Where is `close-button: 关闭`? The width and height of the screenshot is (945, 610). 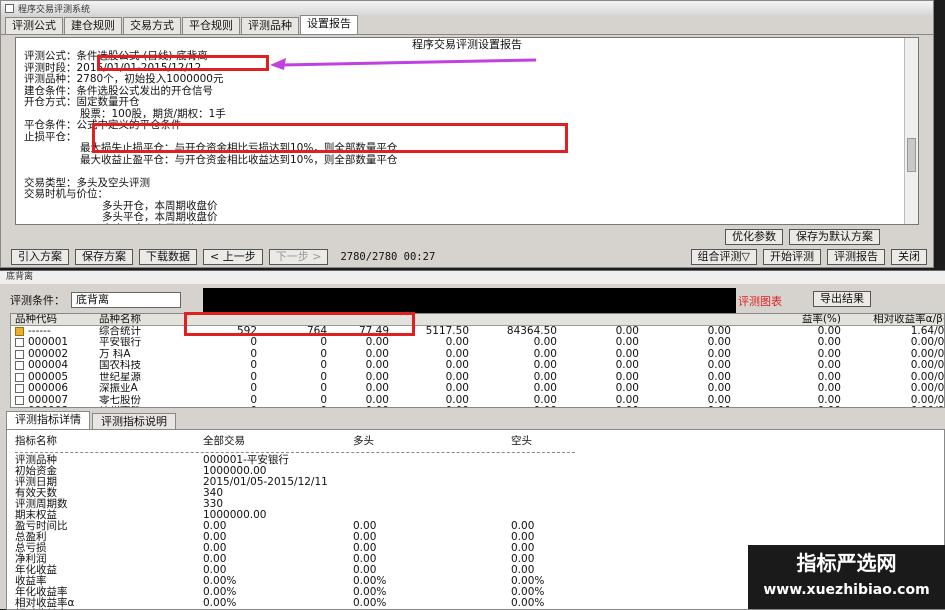 close-button: 关闭 is located at coordinates (909, 257).